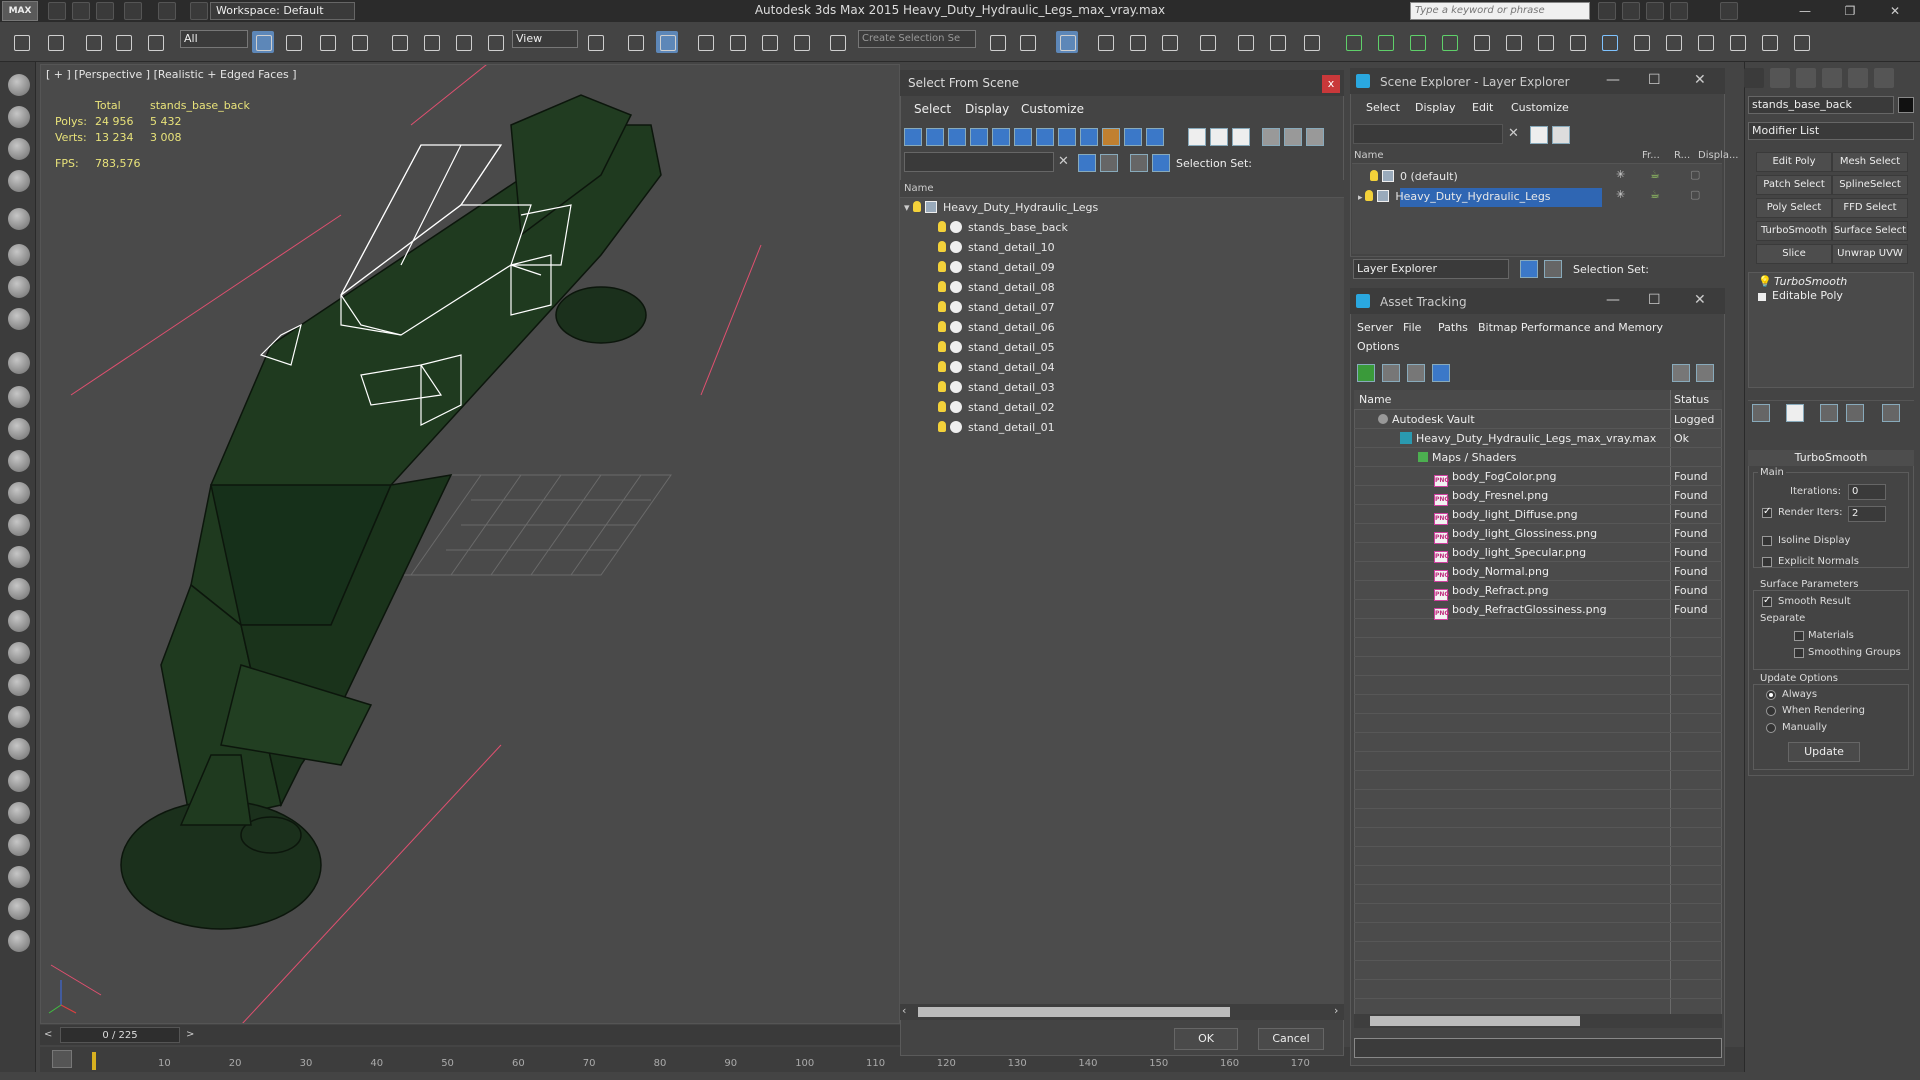  I want to click on modifier-button: TurboSmooth, so click(1794, 231).